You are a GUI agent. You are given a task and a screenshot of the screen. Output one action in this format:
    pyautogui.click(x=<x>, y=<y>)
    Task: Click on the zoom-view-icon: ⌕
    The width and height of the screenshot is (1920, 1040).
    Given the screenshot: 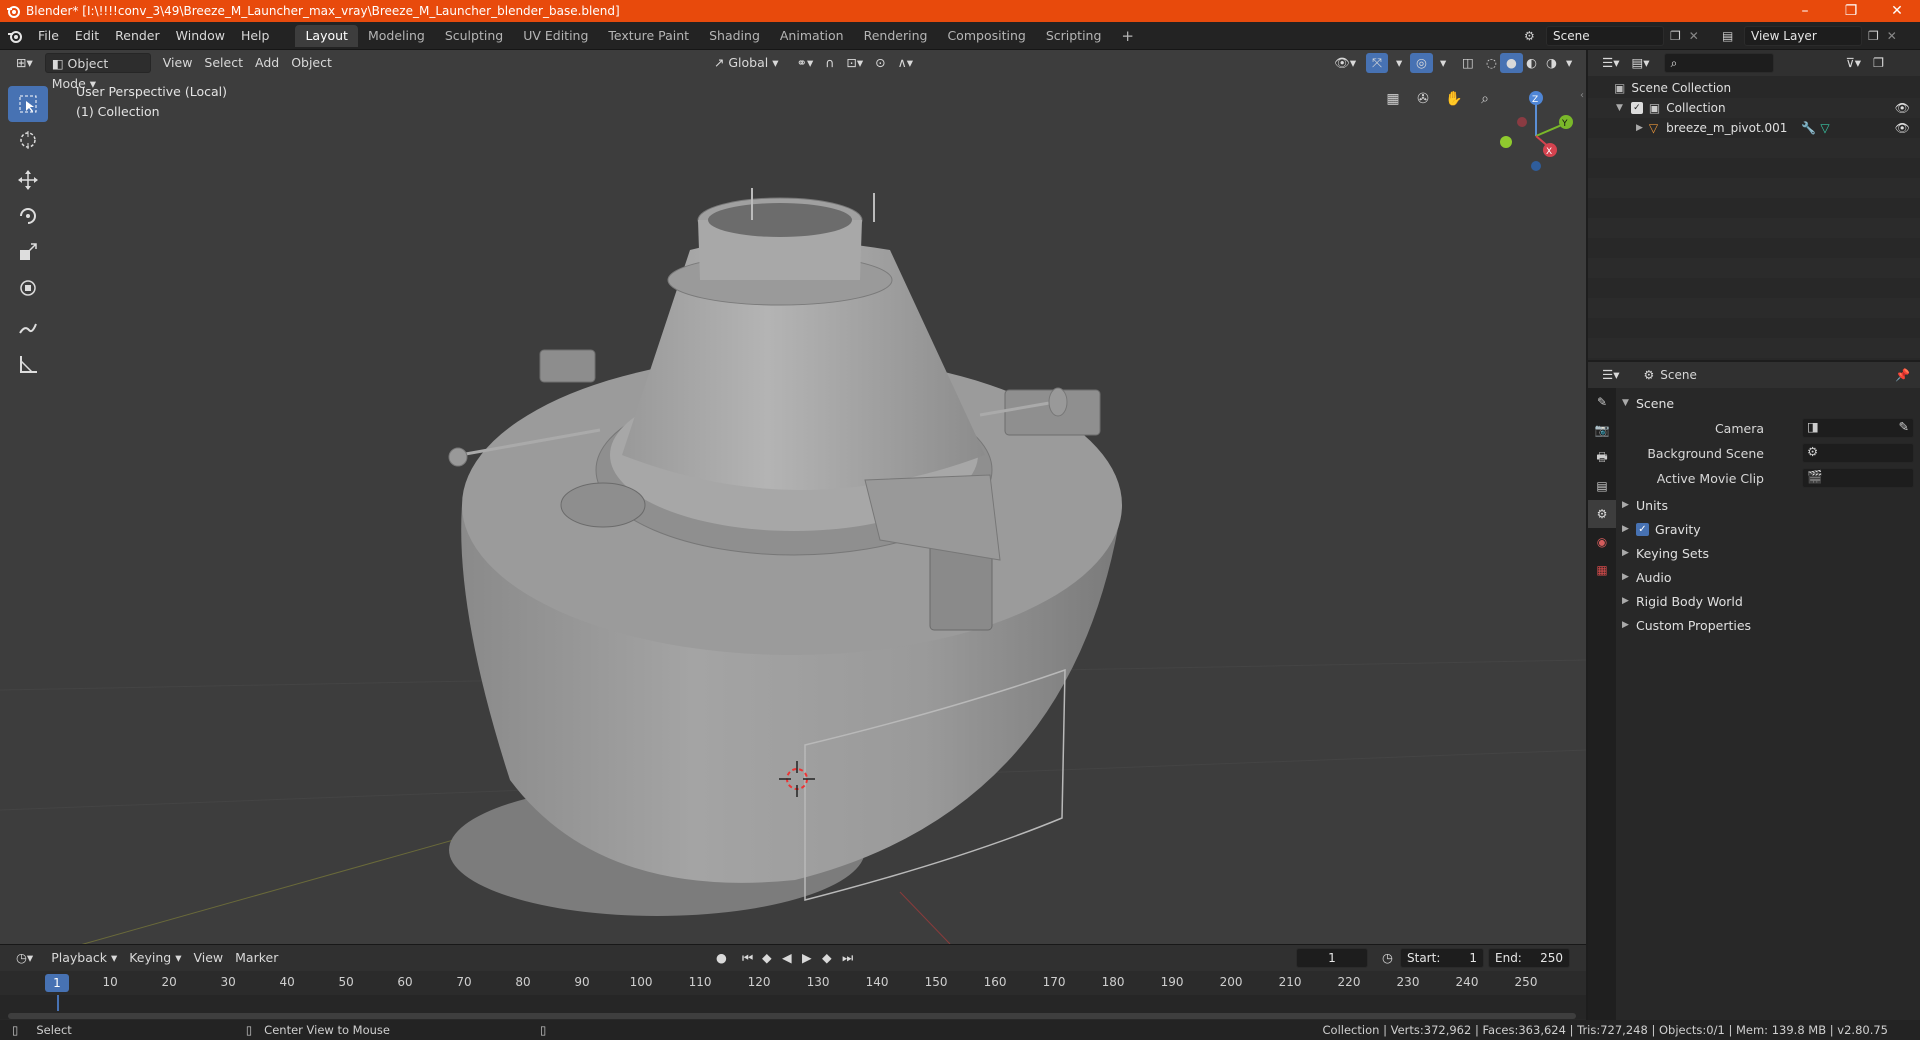 What is the action you would take?
    pyautogui.click(x=1485, y=99)
    